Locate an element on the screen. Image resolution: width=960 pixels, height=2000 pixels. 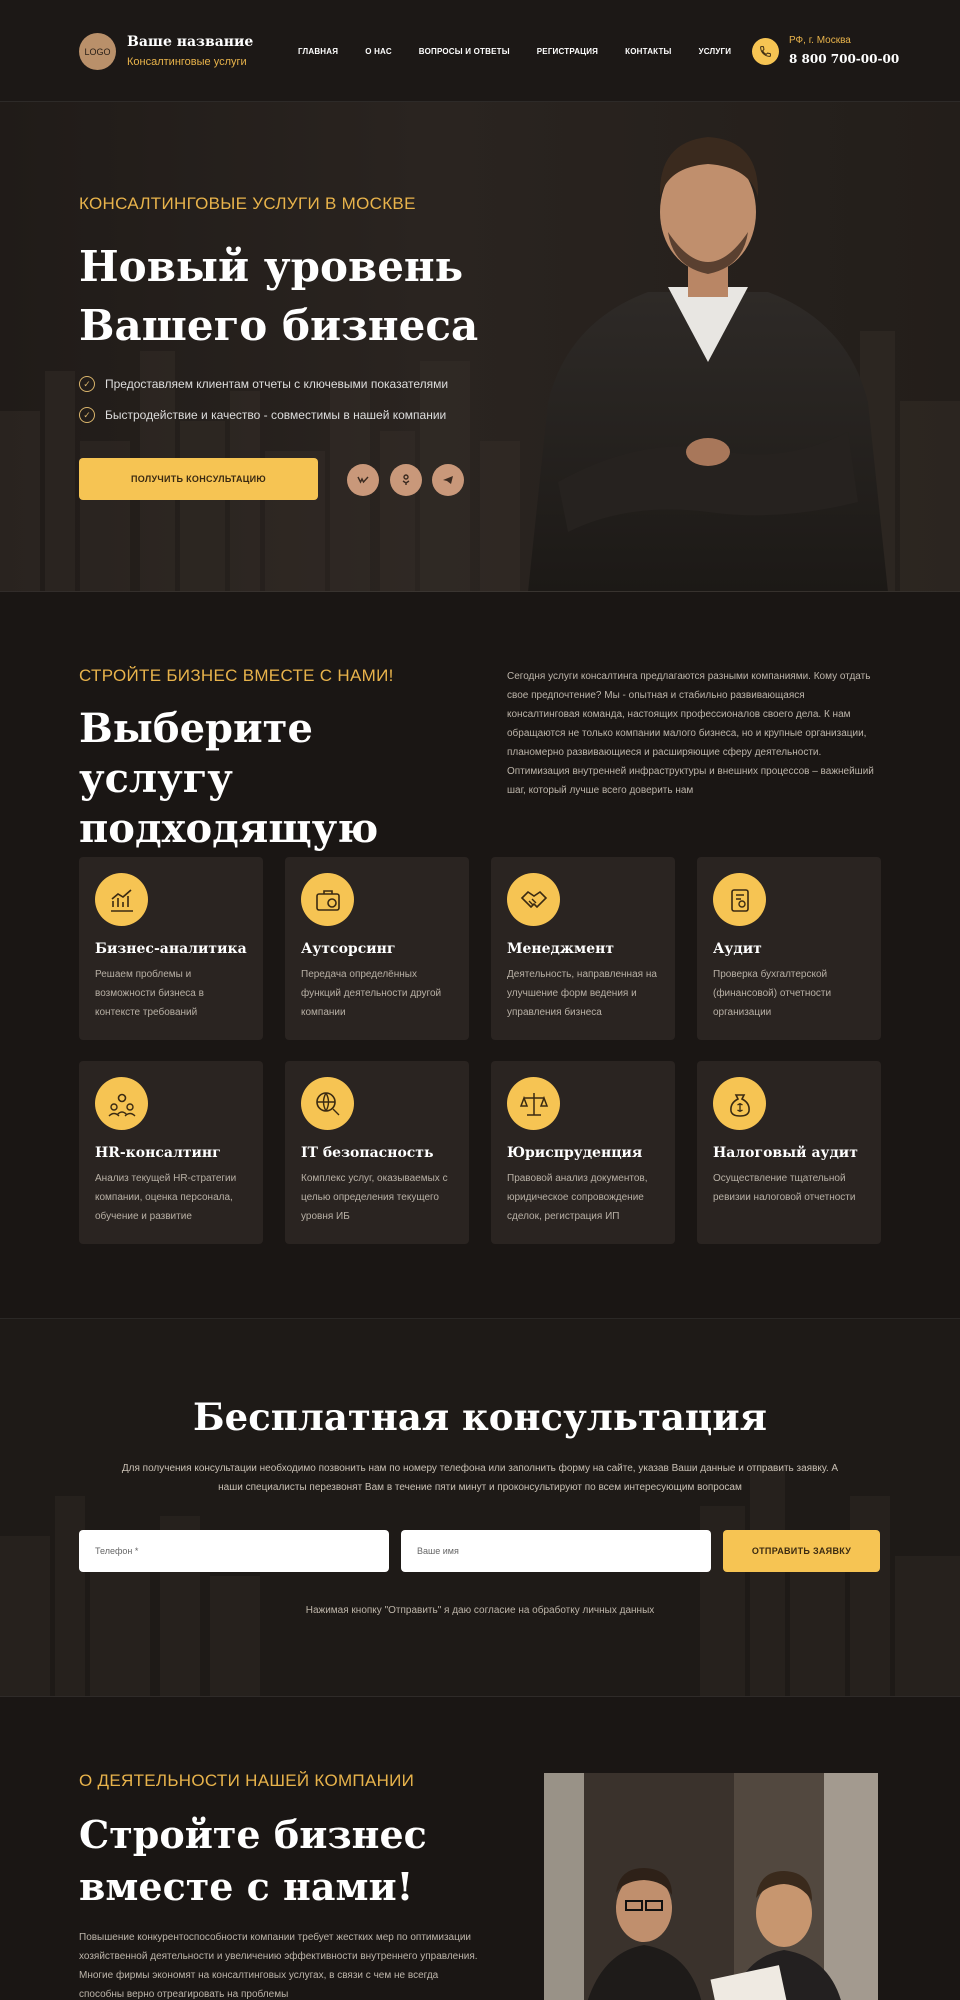
hero-title: Новый уровень Вашего бизнеса is located at coordinates (279, 296).